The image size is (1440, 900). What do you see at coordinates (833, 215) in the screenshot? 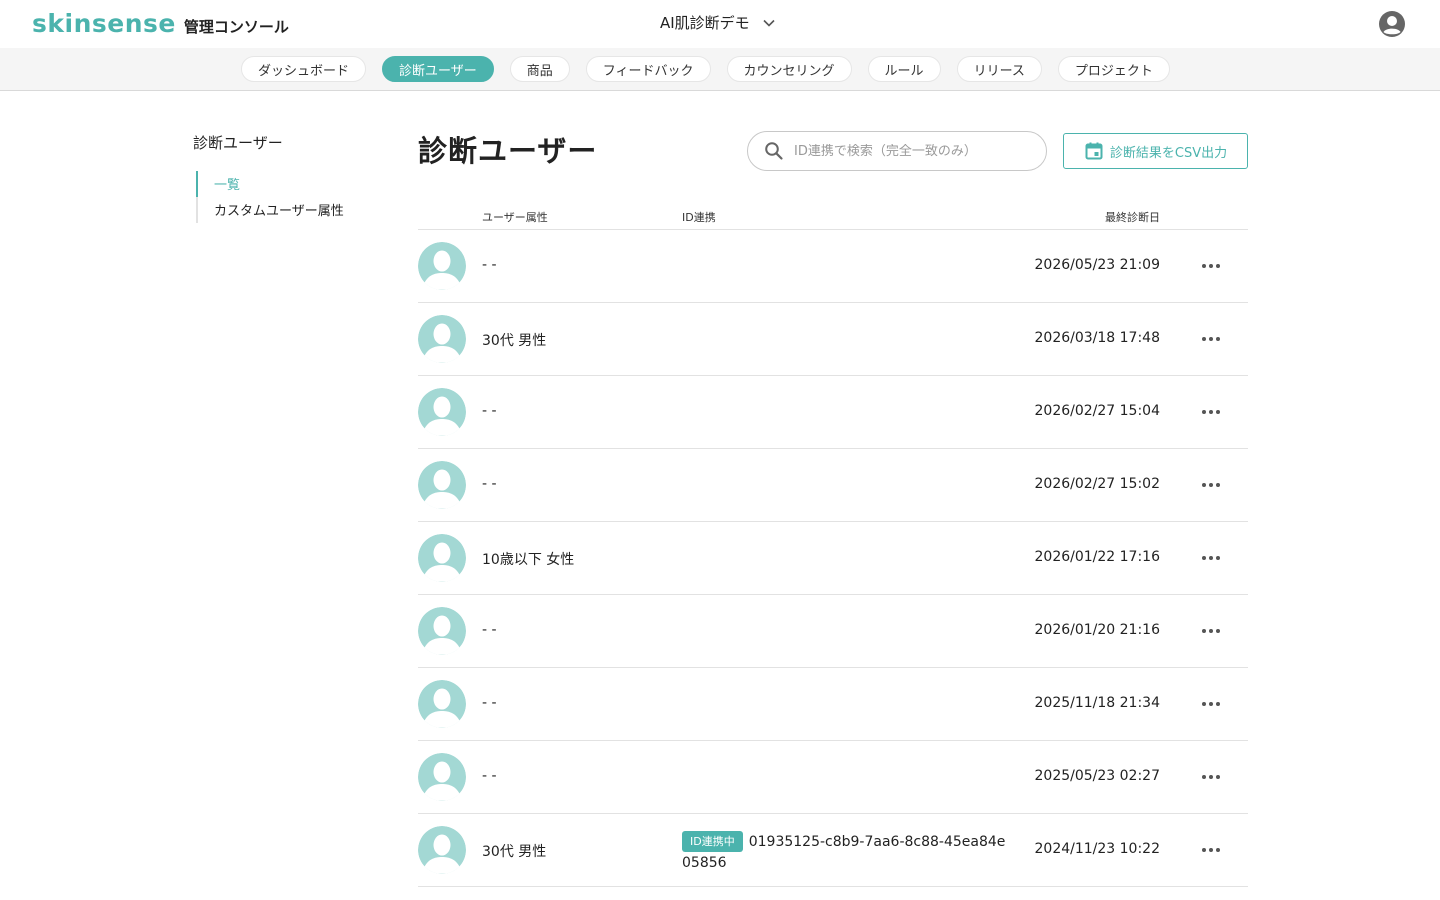
I see `table-header: ユーザー属性 ID連携 最終診断日` at bounding box center [833, 215].